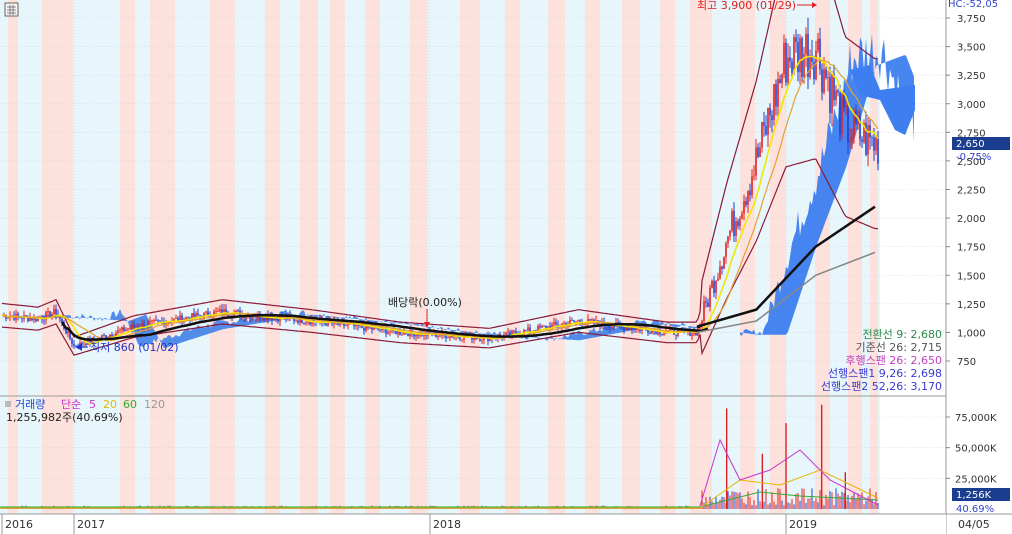 The width and height of the screenshot is (1012, 534). Describe the element at coordinates (425, 302) in the screenshot. I see `dividend-label: 배당락(0.00%)` at that location.